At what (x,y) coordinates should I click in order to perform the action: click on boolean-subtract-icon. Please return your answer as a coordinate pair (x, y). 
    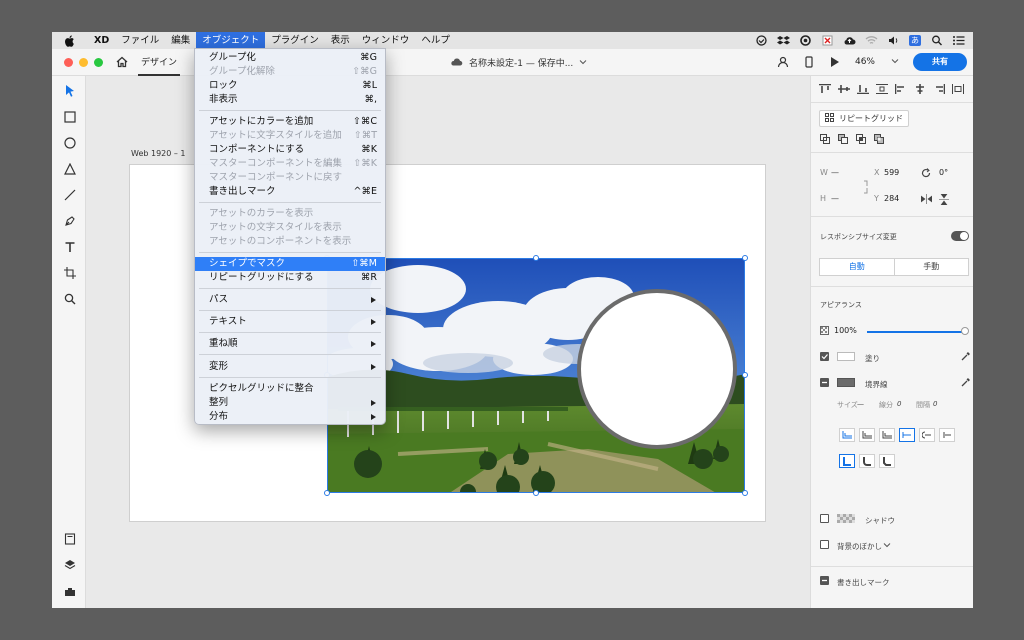
    Looking at the image, I should click on (843, 140).